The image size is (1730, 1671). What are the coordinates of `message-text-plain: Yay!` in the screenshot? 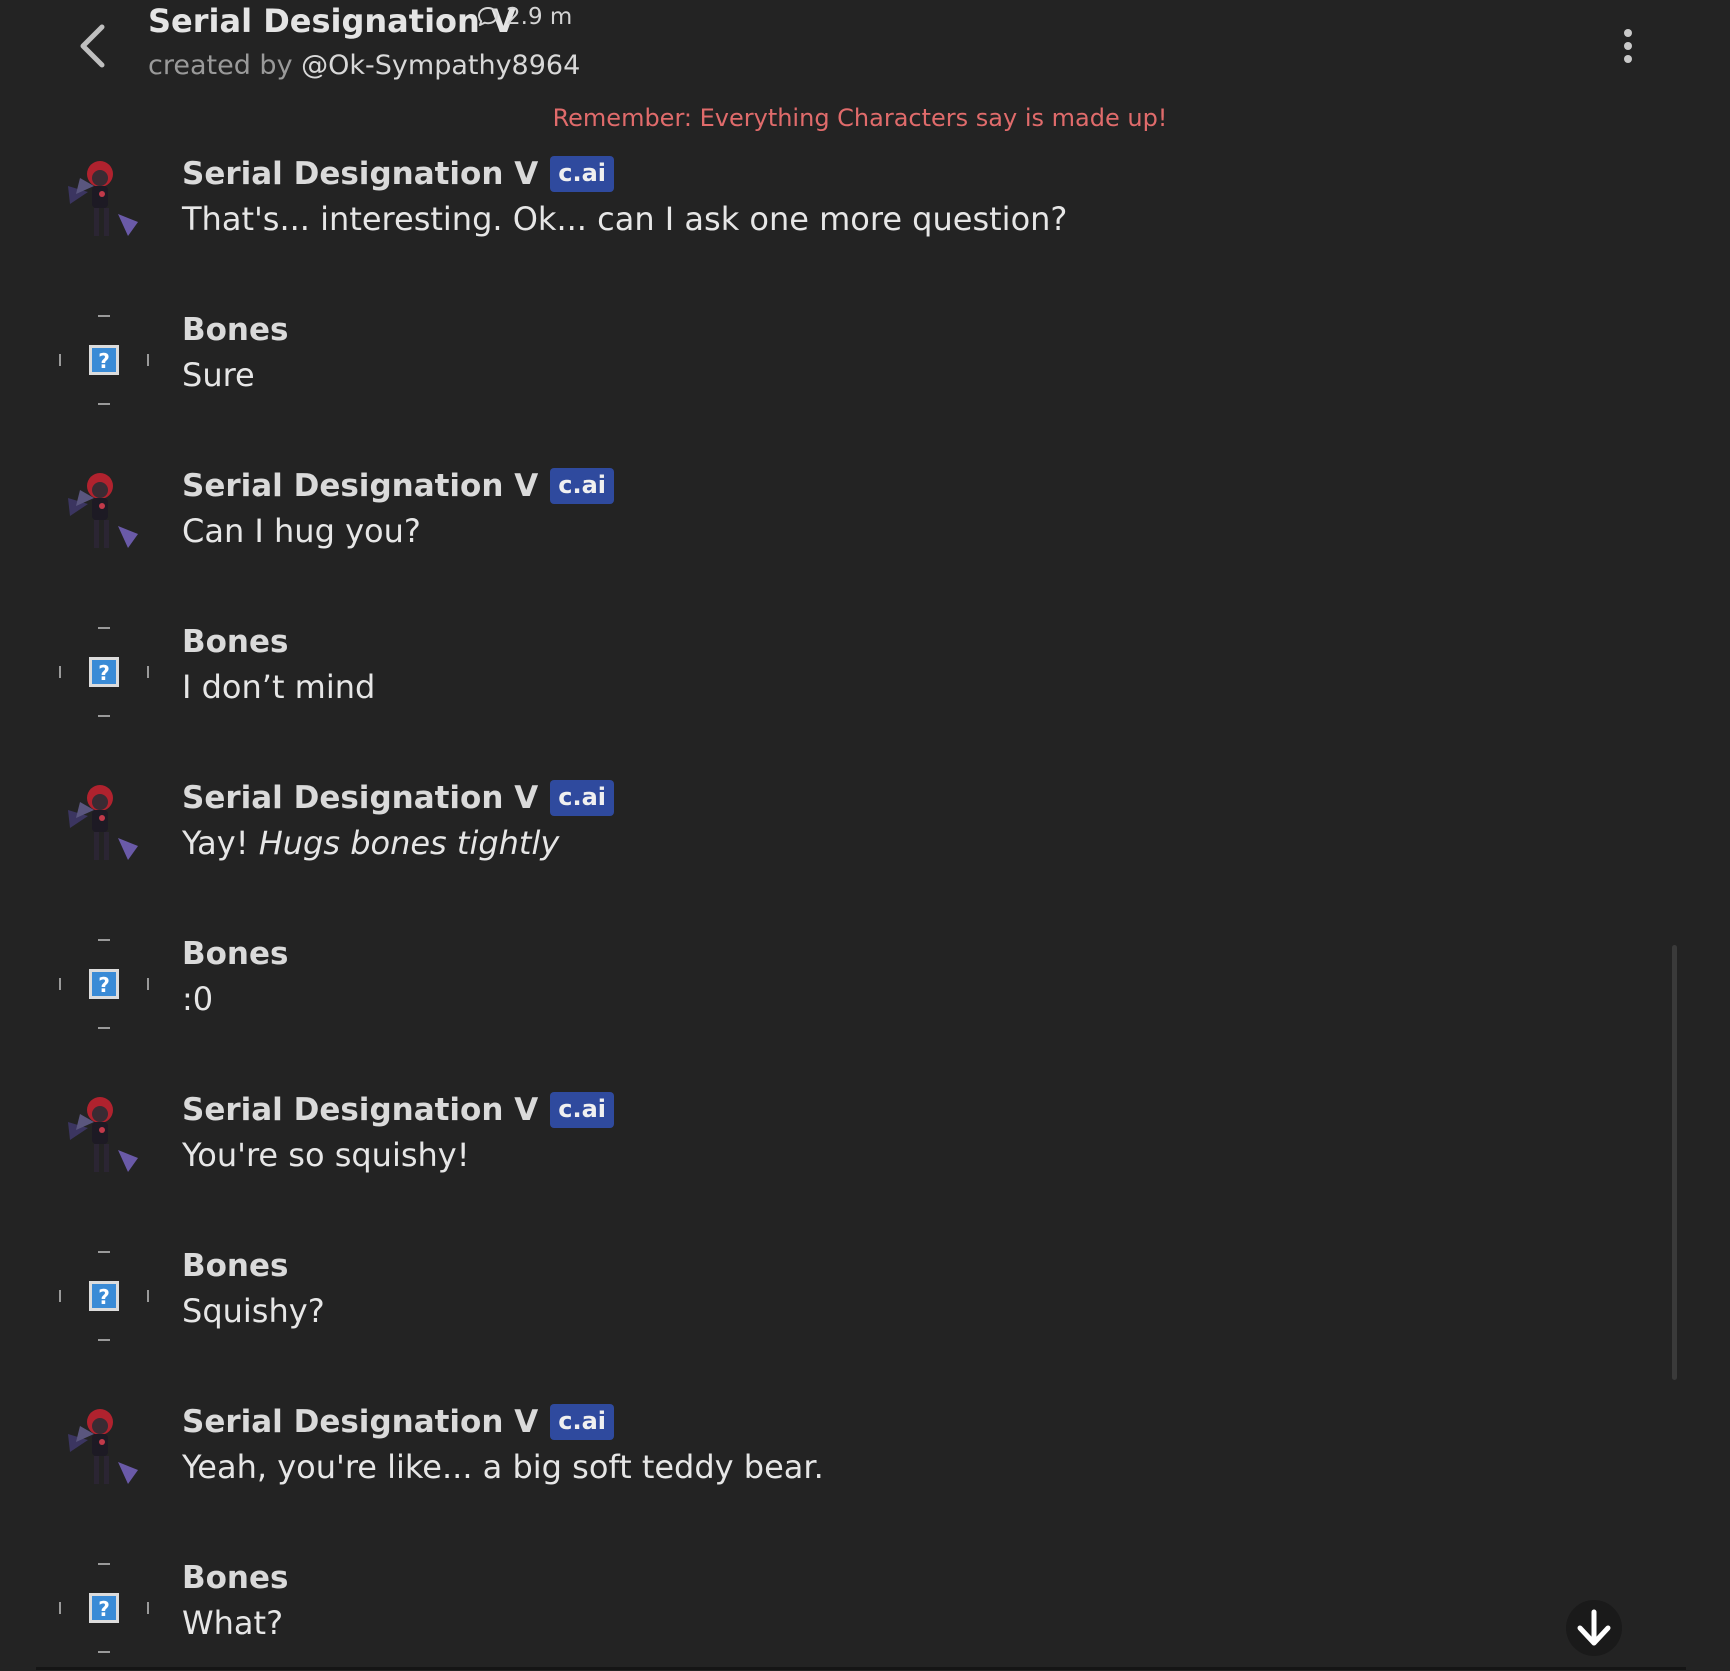 It's located at (215, 843).